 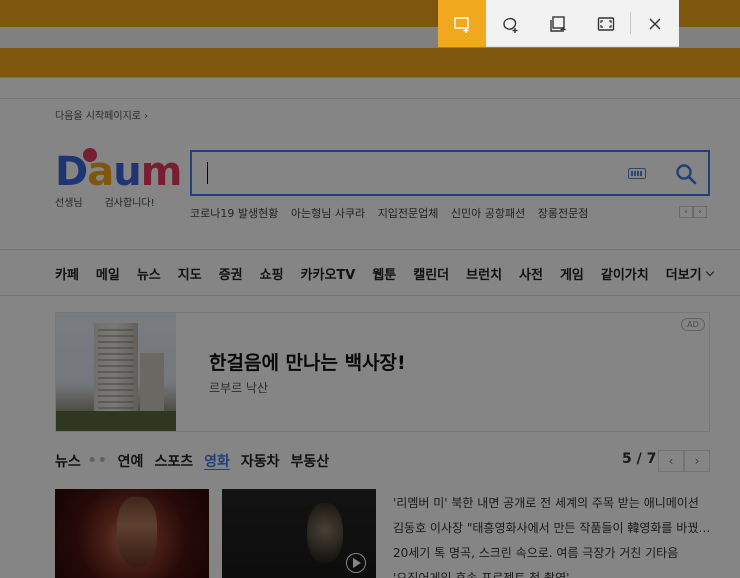 What do you see at coordinates (407, 173) in the screenshot?
I see `search-input` at bounding box center [407, 173].